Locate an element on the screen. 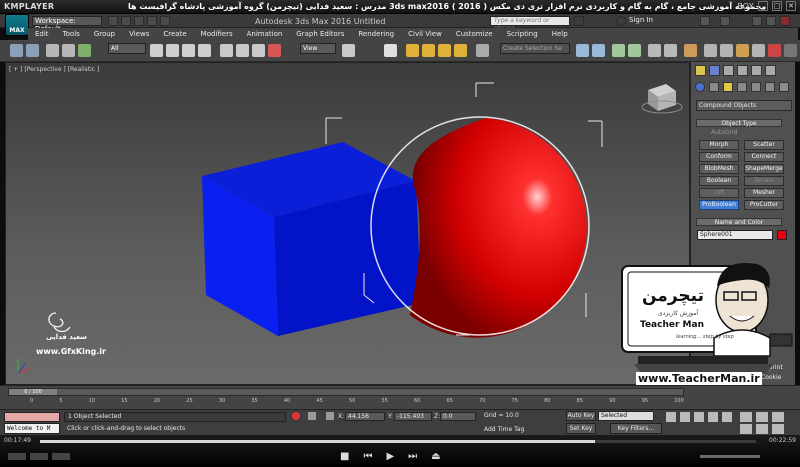 This screenshot has height=467, width=800. previous-icon: ⏮ is located at coordinates (367, 456).